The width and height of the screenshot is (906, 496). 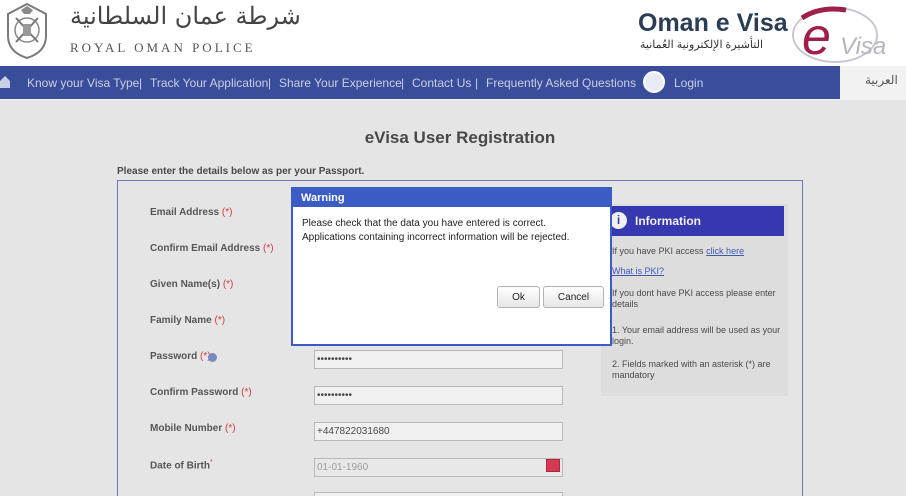 What do you see at coordinates (839, 35) in the screenshot?
I see `evisa-logo-icon: e Visa` at bounding box center [839, 35].